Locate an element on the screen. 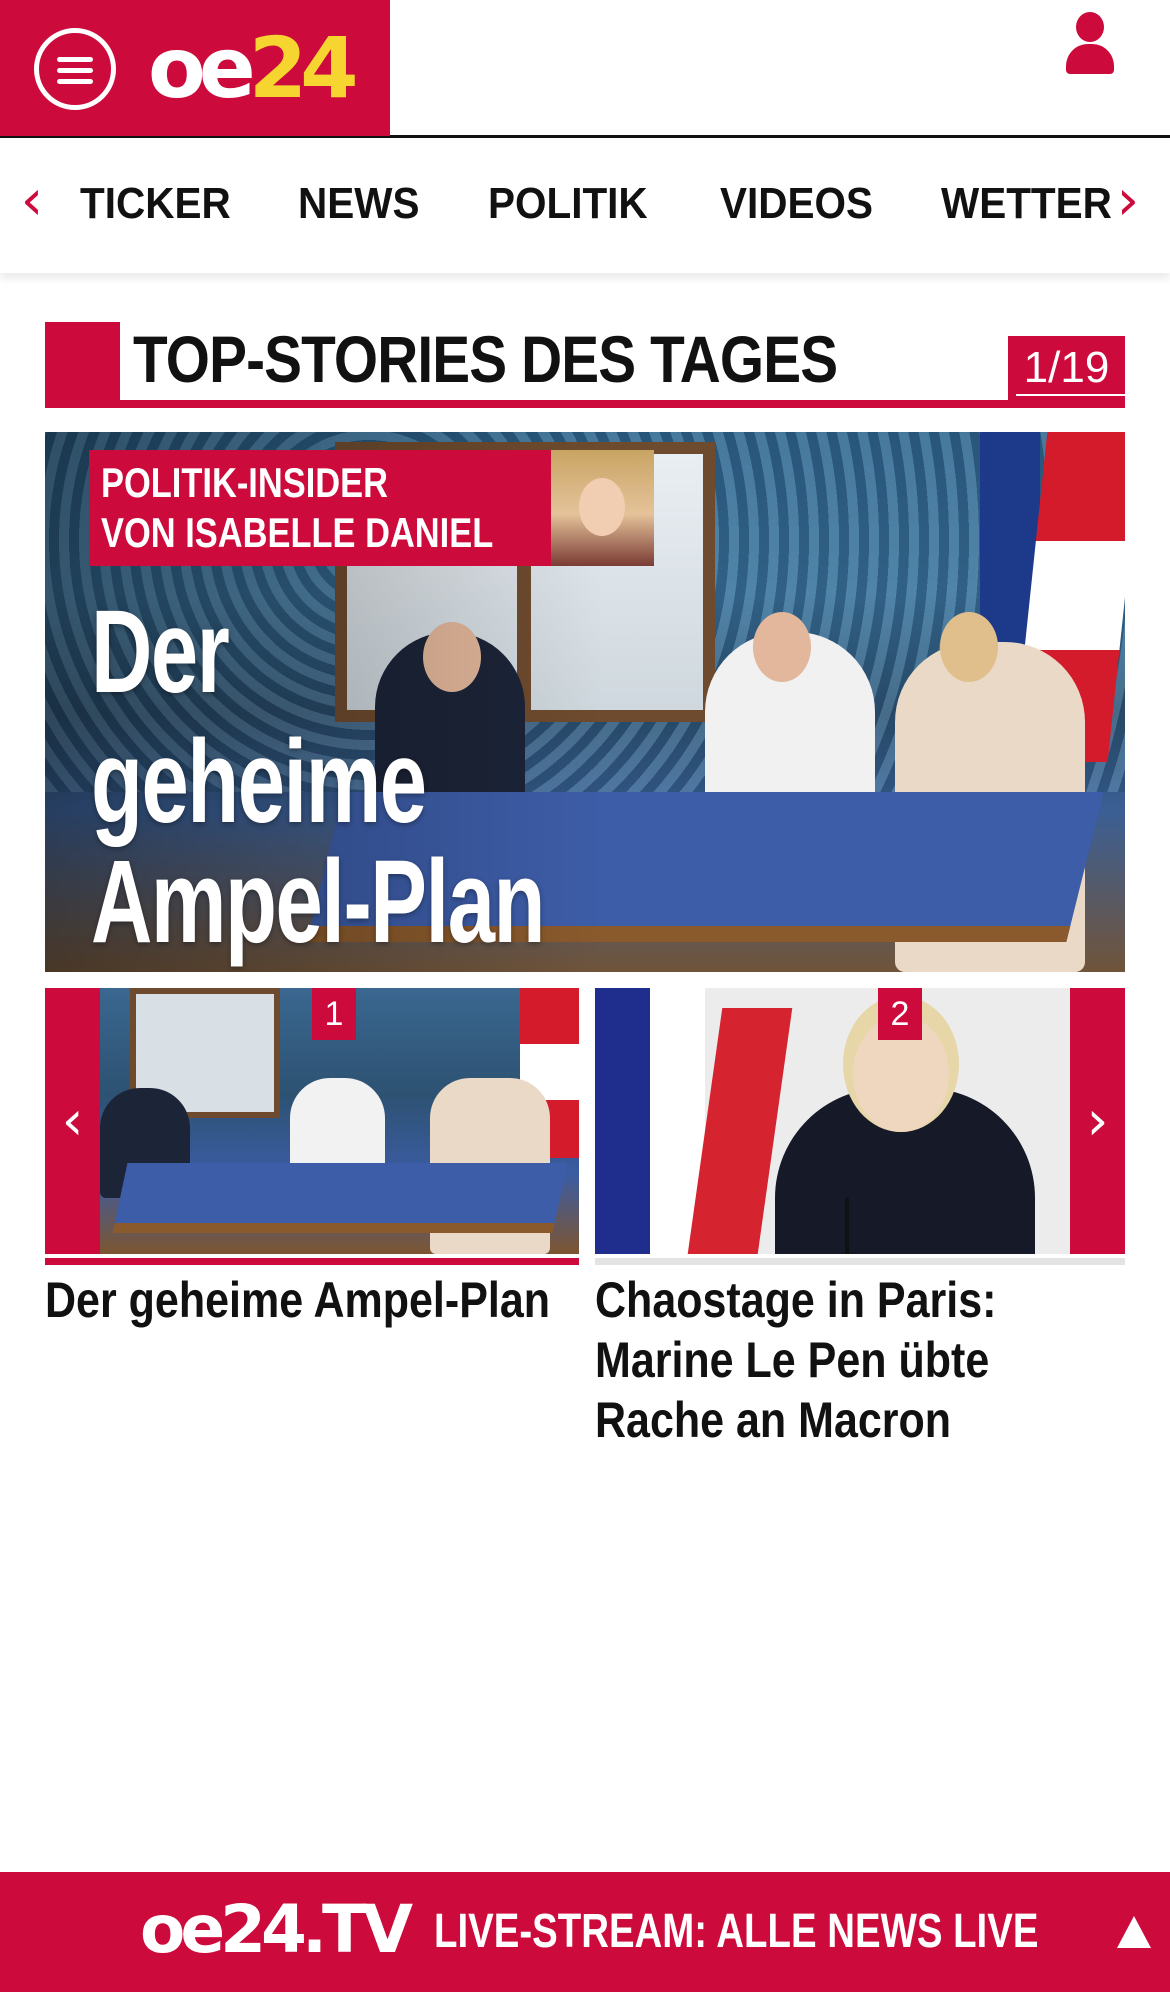  nav-item-ticker: TICKER is located at coordinates (155, 204).